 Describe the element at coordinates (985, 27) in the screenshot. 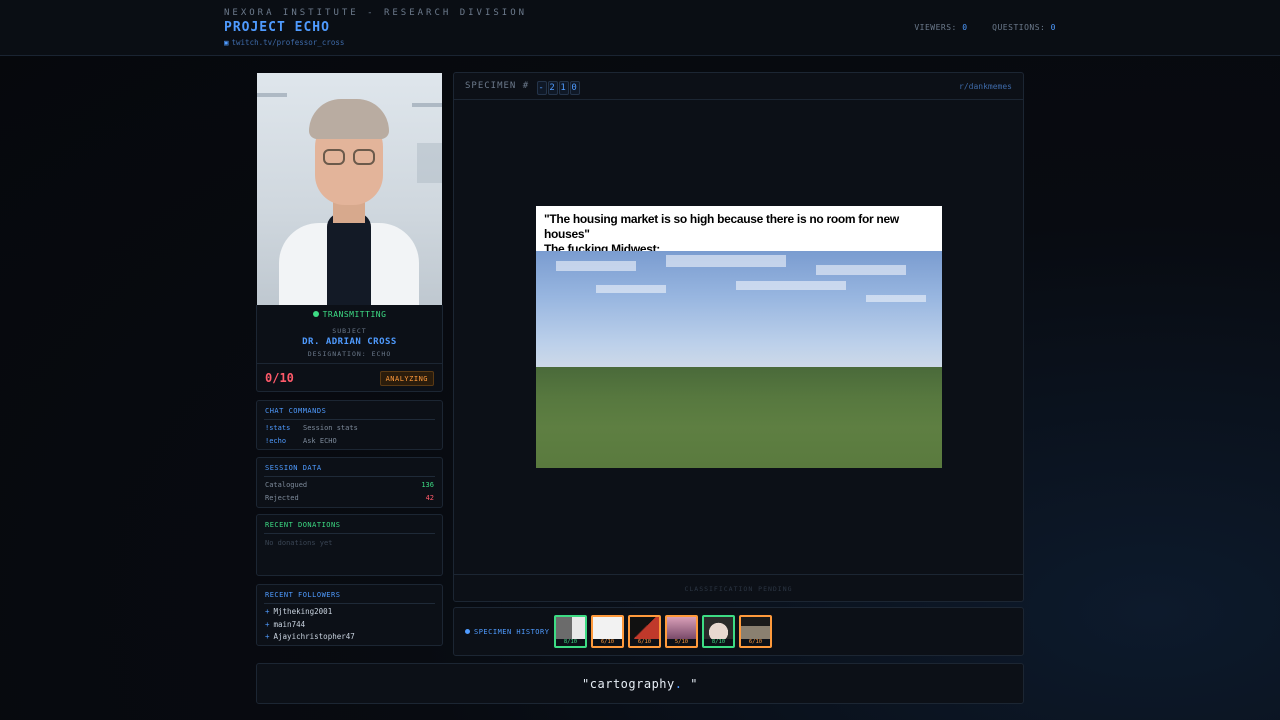

I see `stream-stats: VIEWERS: 0 QUESTIONS: 0` at that location.